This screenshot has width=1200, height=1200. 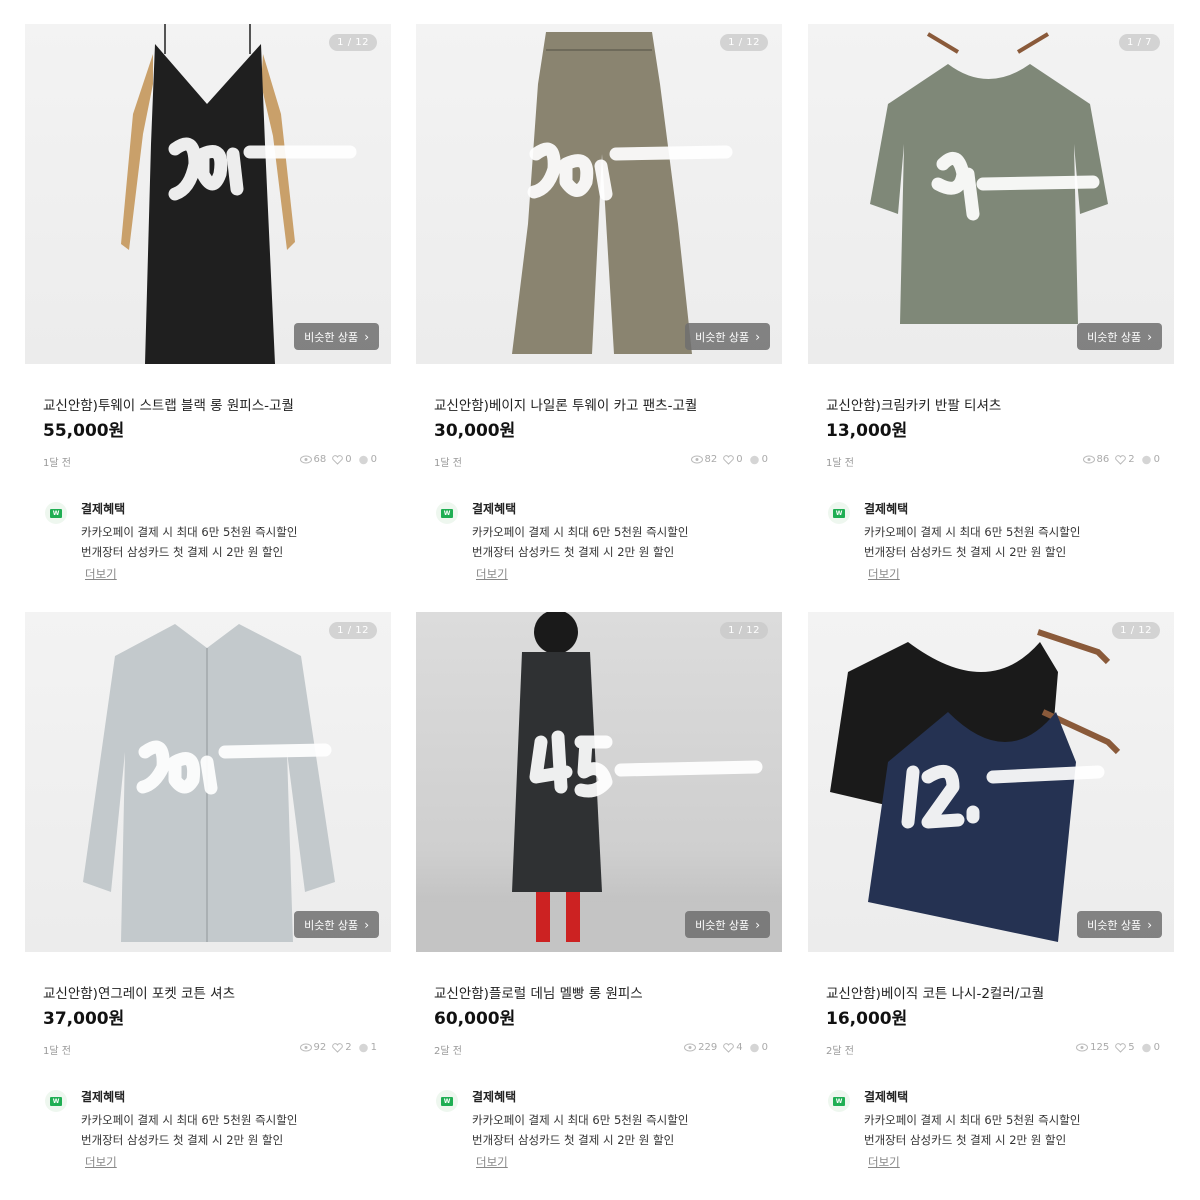 I want to click on product-price: 16,000원, so click(x=867, y=1019).